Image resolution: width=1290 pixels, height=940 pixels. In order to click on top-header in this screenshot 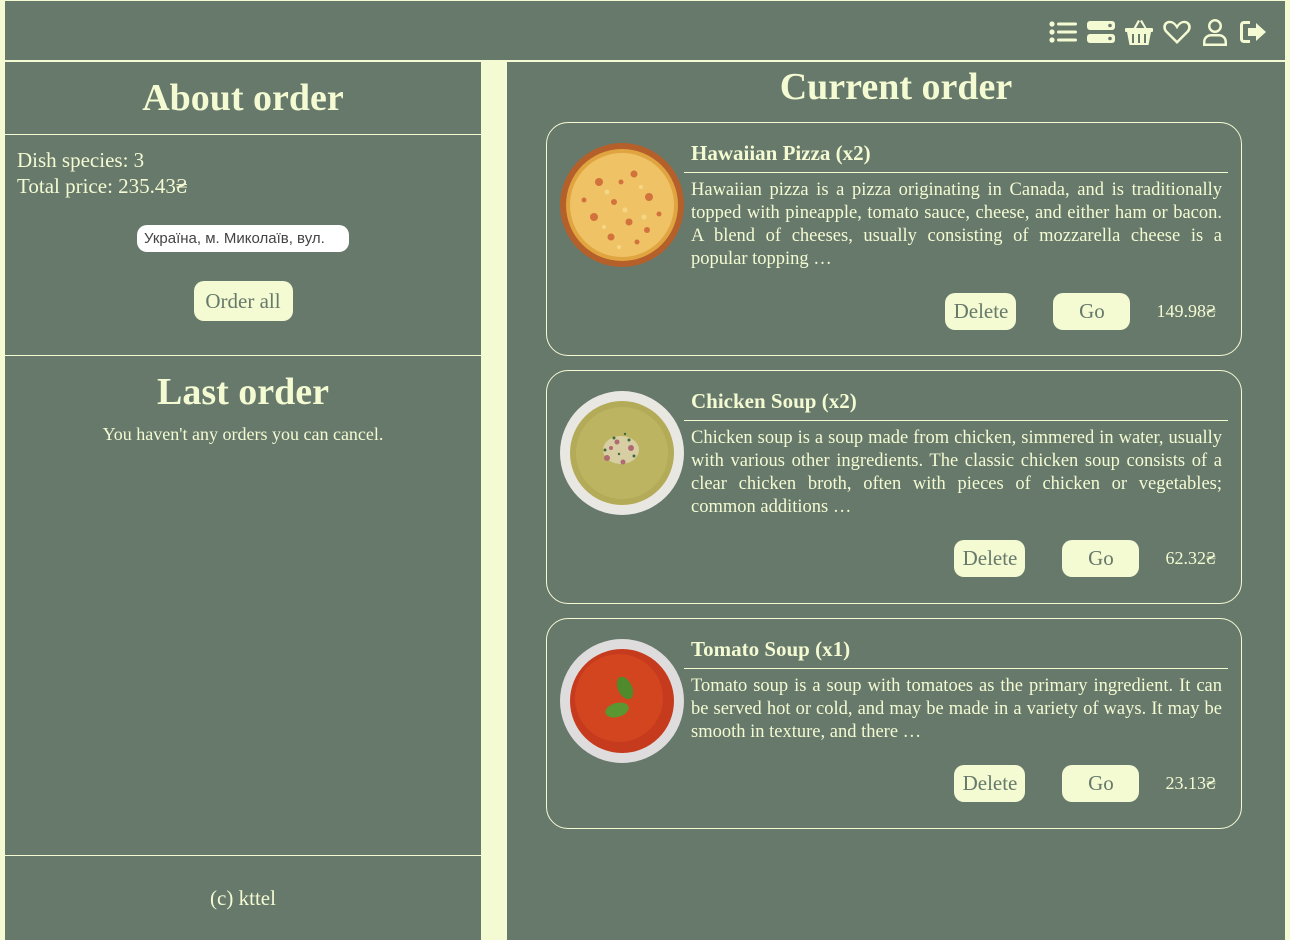, I will do `click(645, 31)`.